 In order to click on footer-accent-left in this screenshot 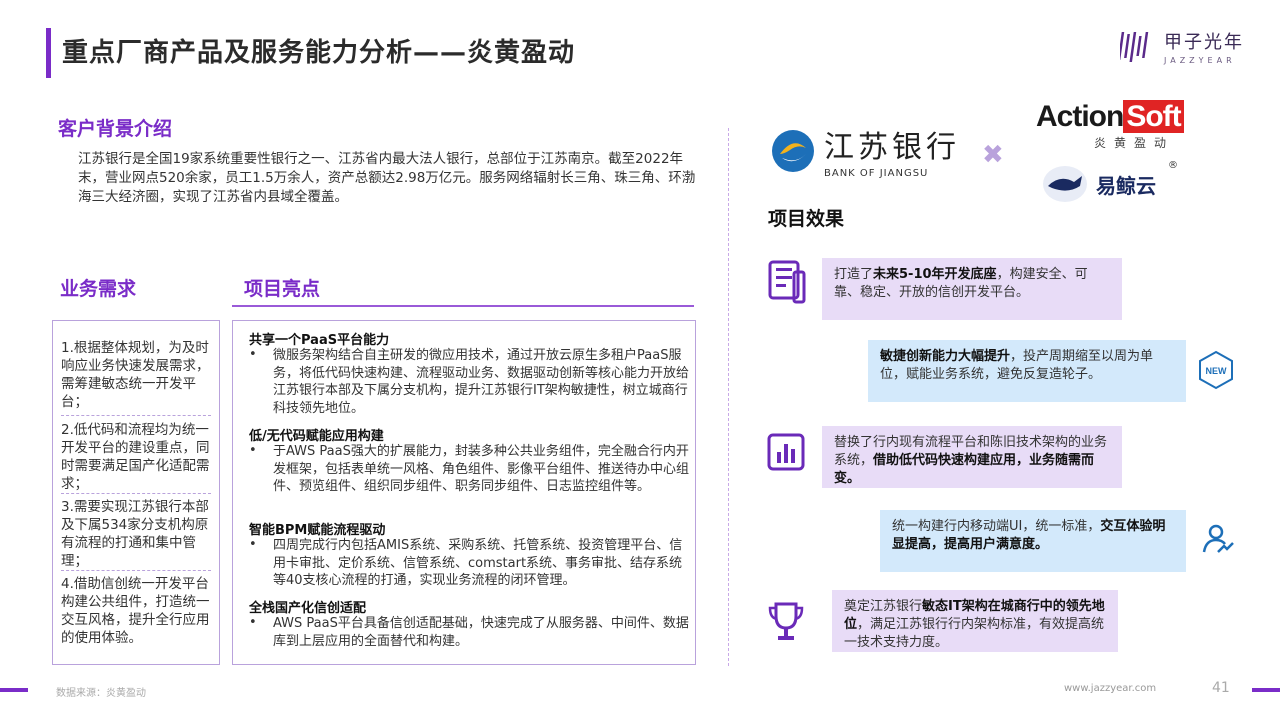, I will do `click(14, 690)`.